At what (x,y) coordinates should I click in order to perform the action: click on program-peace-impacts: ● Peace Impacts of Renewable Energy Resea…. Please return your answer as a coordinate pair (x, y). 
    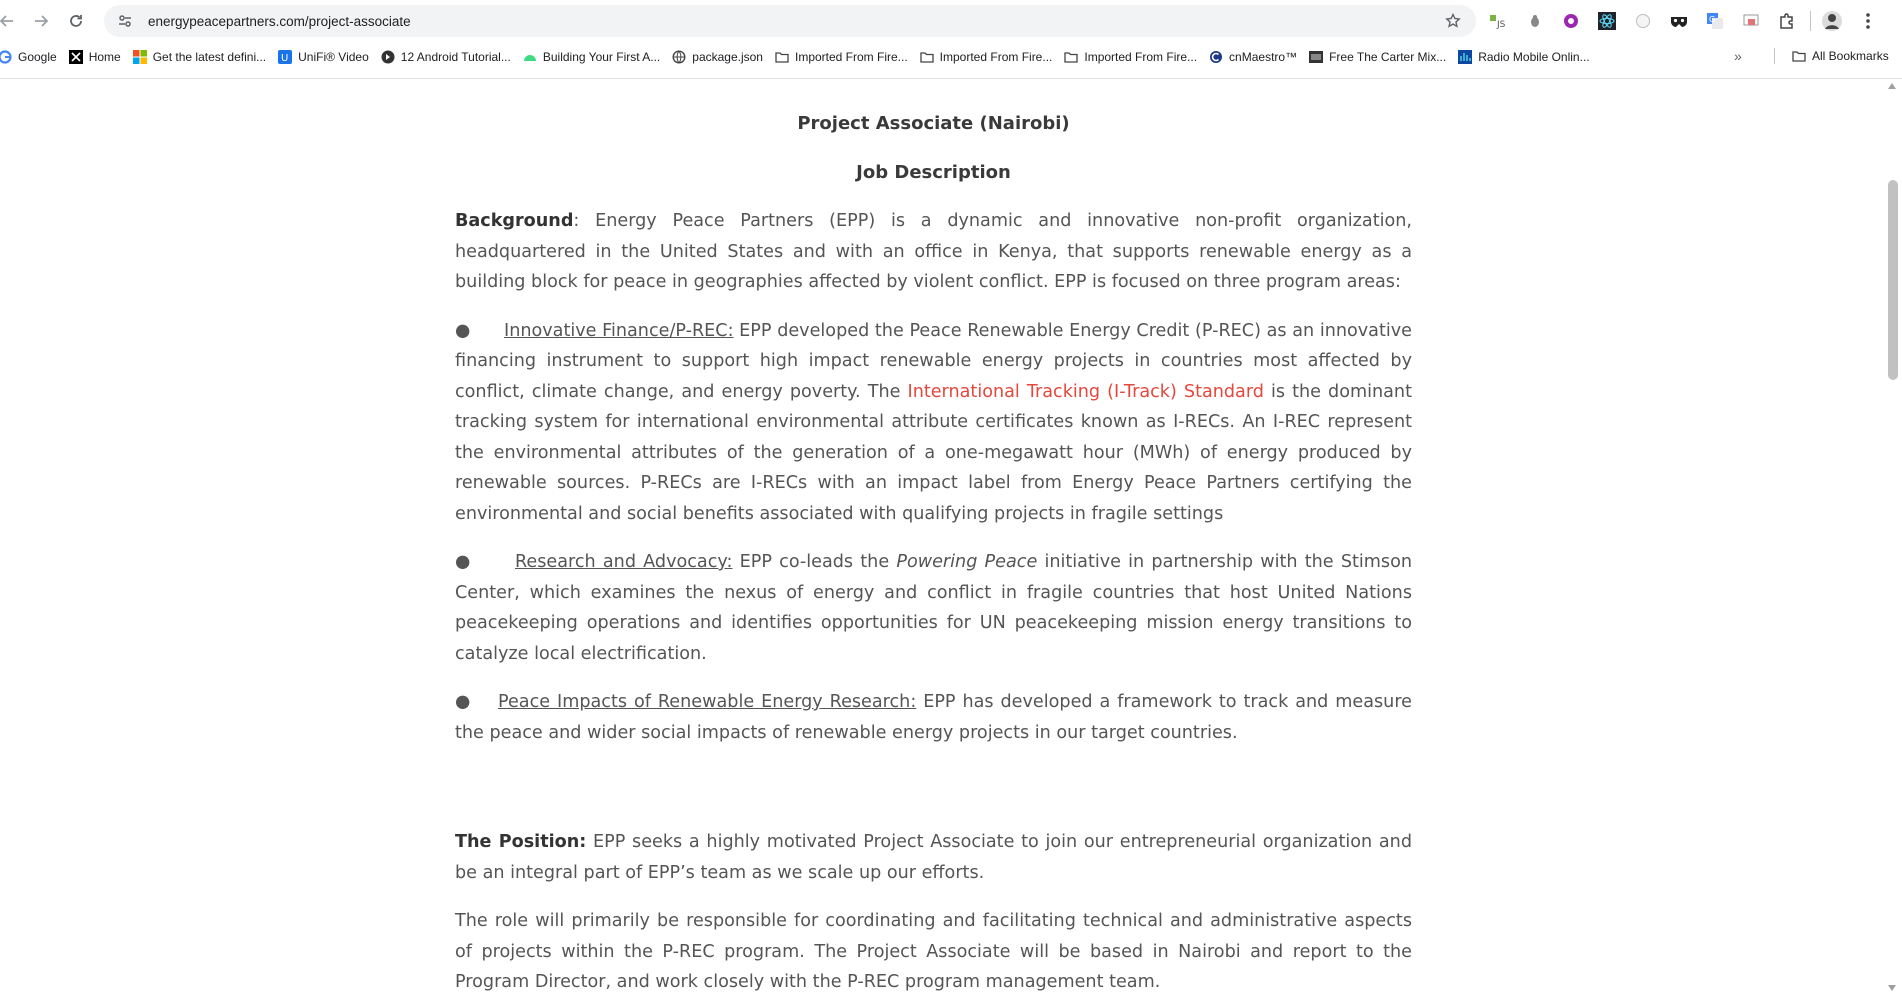
    Looking at the image, I should click on (933, 717).